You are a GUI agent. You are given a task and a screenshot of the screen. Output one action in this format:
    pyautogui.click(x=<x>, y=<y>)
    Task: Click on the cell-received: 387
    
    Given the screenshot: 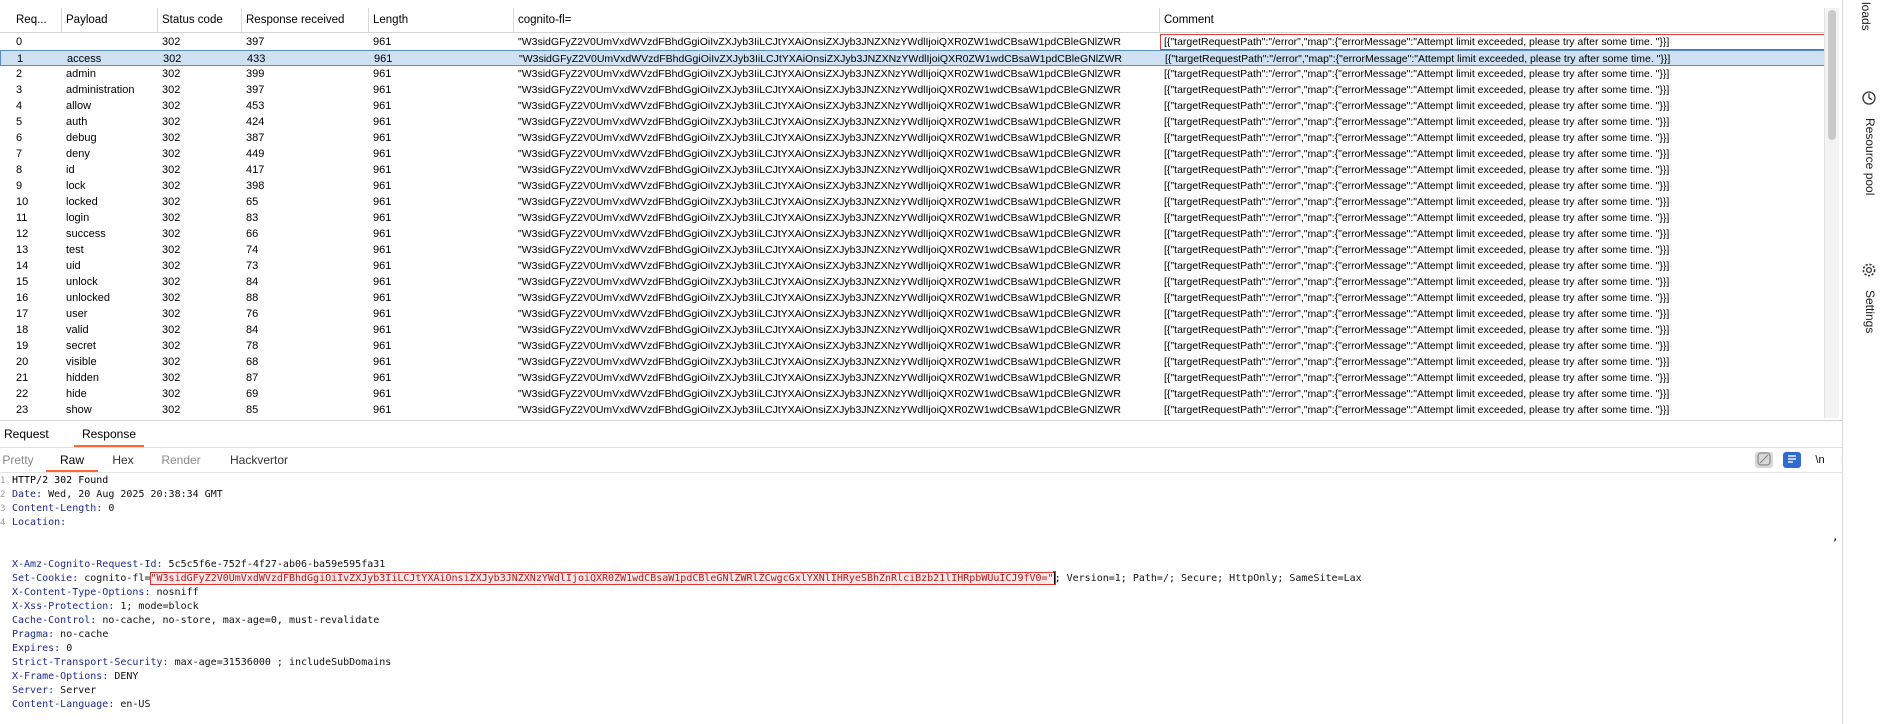 What is the action you would take?
    pyautogui.click(x=255, y=138)
    